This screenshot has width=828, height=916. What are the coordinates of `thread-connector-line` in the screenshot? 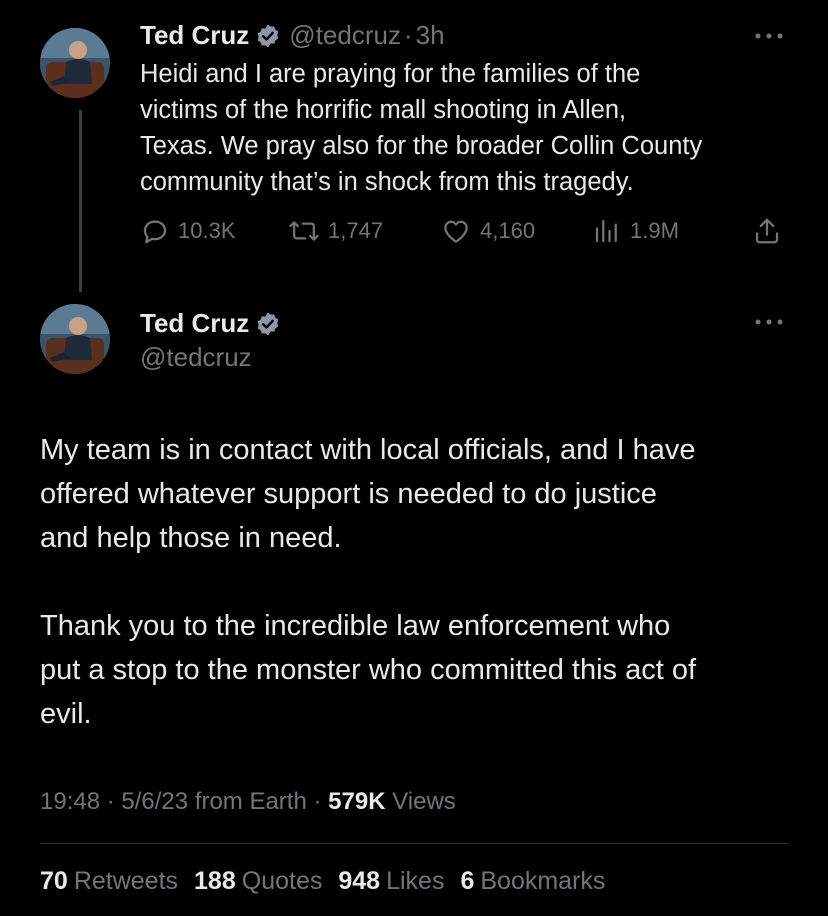 It's located at (80, 201).